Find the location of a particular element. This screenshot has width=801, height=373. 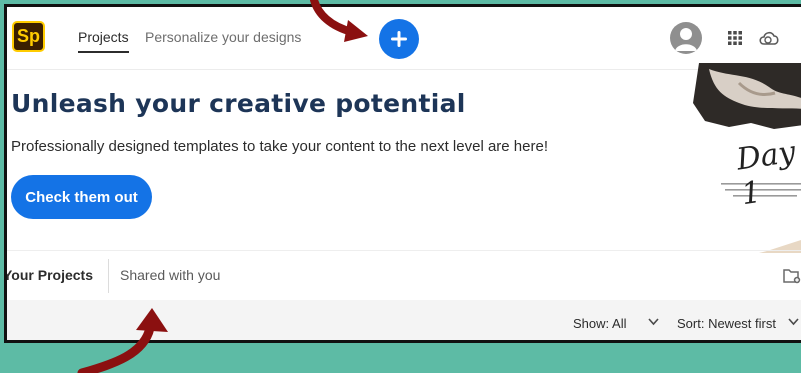

projects-tab-bar: Your Projects Shared with you is located at coordinates (404, 275).